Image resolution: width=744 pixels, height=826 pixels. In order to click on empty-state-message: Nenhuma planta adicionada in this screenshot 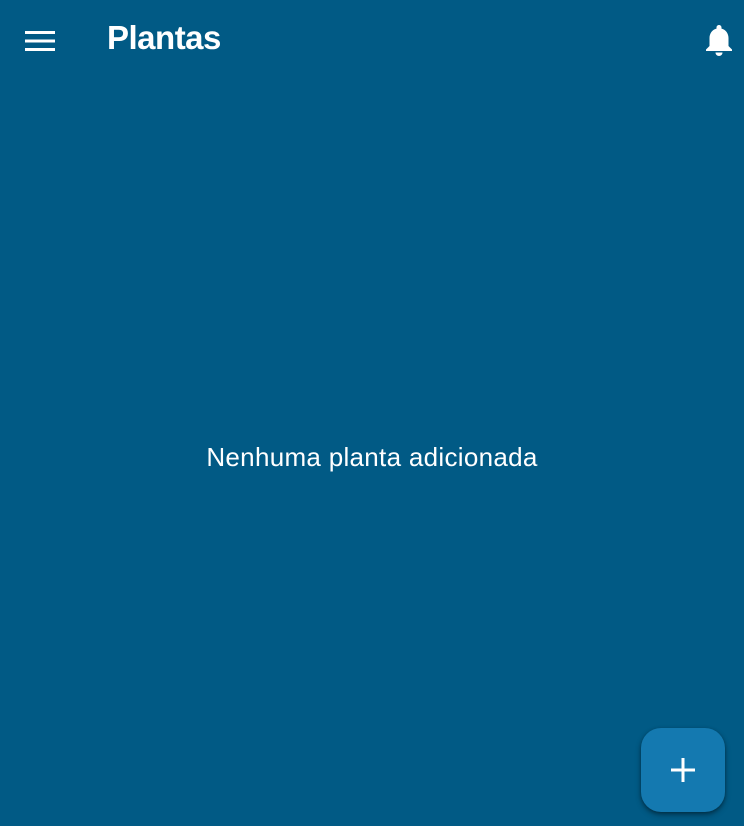, I will do `click(372, 457)`.